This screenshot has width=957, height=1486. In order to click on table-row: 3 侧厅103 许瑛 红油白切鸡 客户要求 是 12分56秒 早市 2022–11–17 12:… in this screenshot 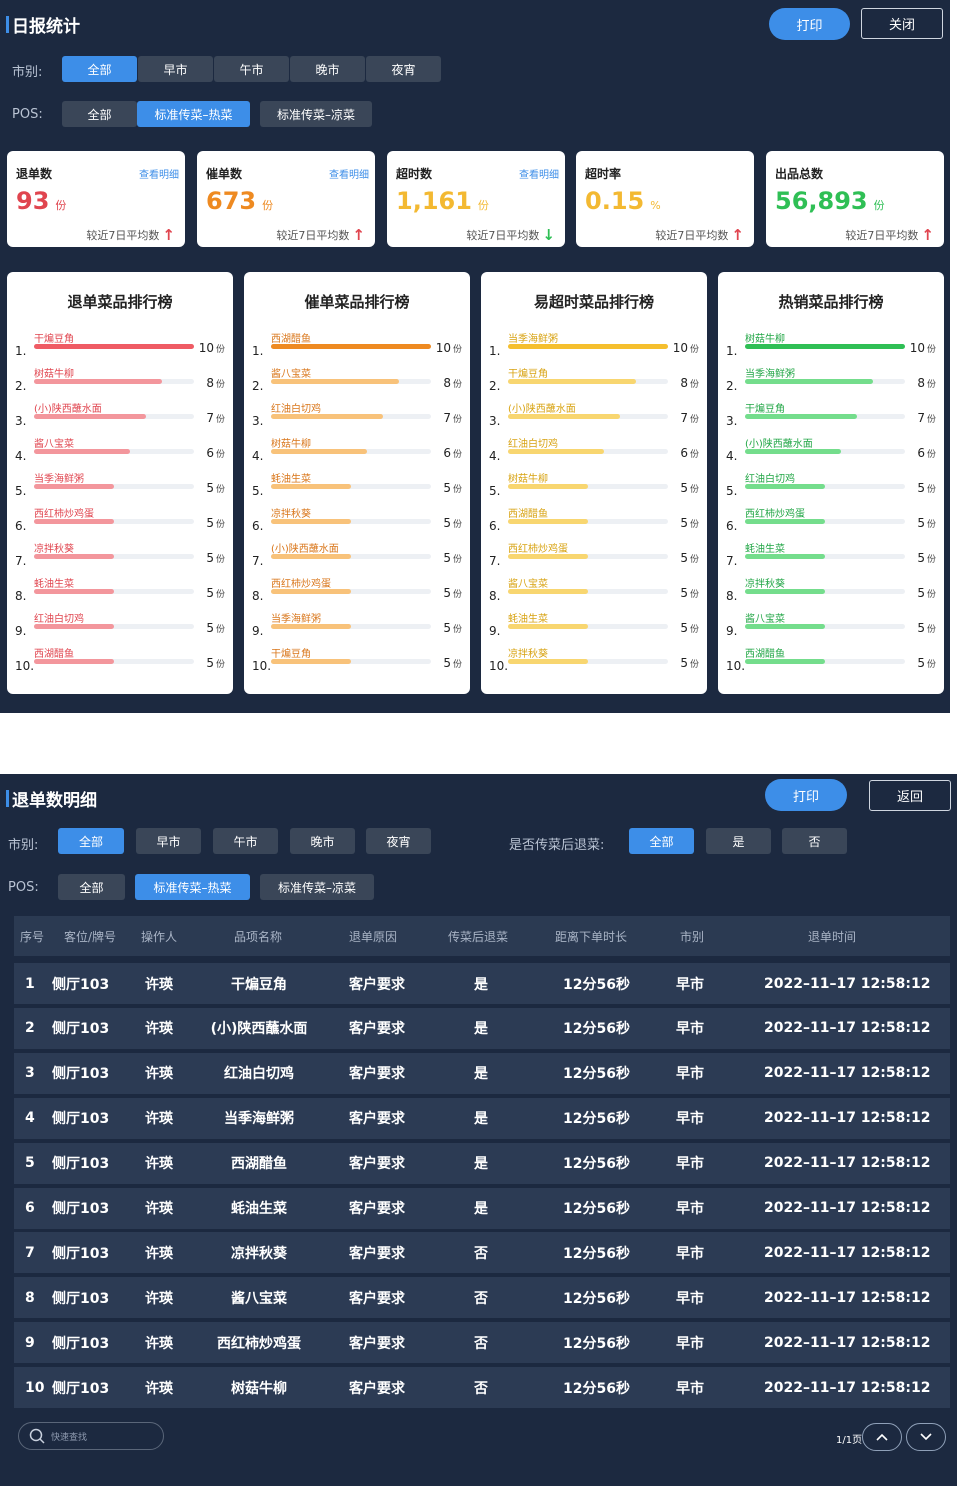, I will do `click(482, 1073)`.